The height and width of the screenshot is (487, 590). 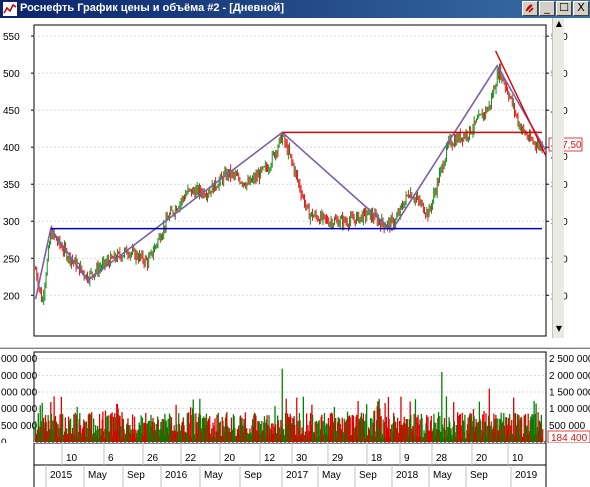 I want to click on volume-tick-label-right: 2 500 000, so click(x=569, y=359).